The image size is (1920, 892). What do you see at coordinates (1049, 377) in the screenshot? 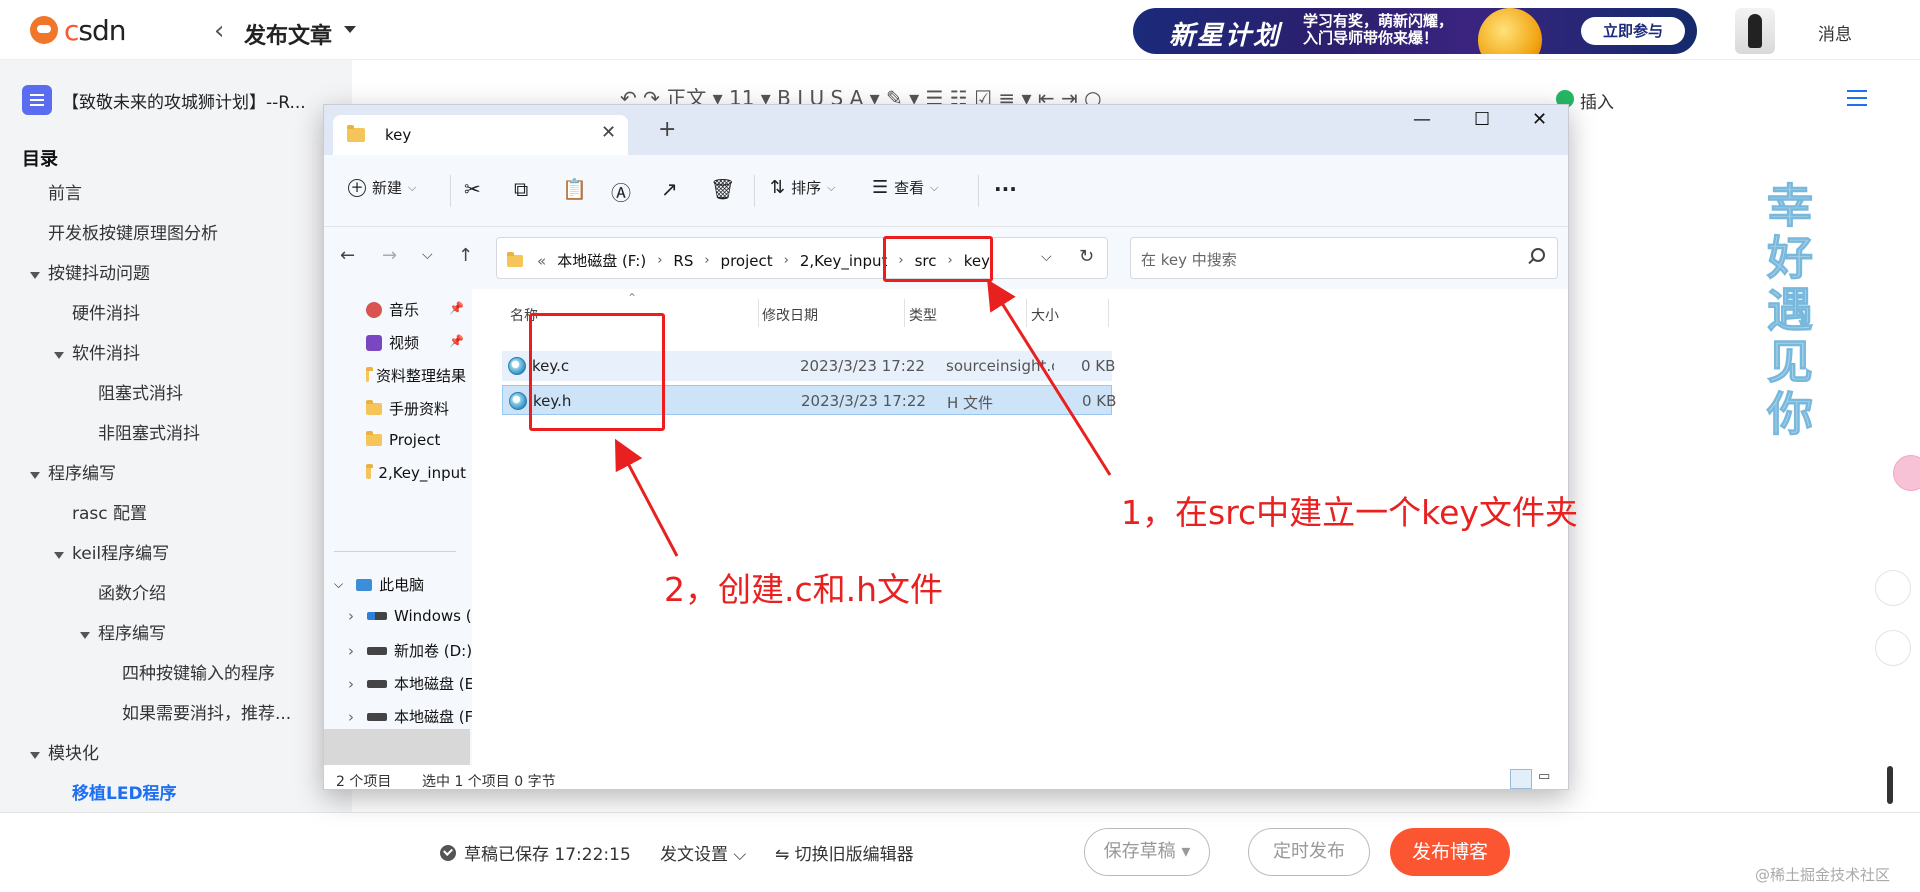
I see `arrow-to-src-key` at bounding box center [1049, 377].